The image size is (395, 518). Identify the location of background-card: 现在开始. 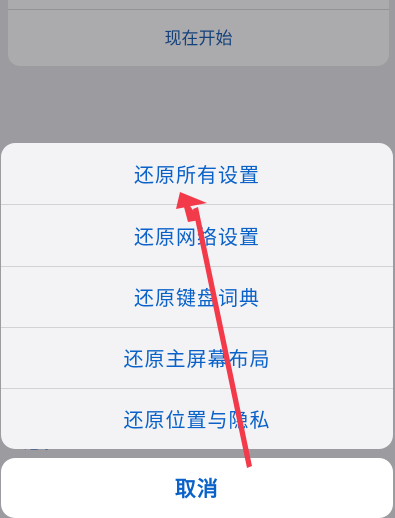
(198, 33).